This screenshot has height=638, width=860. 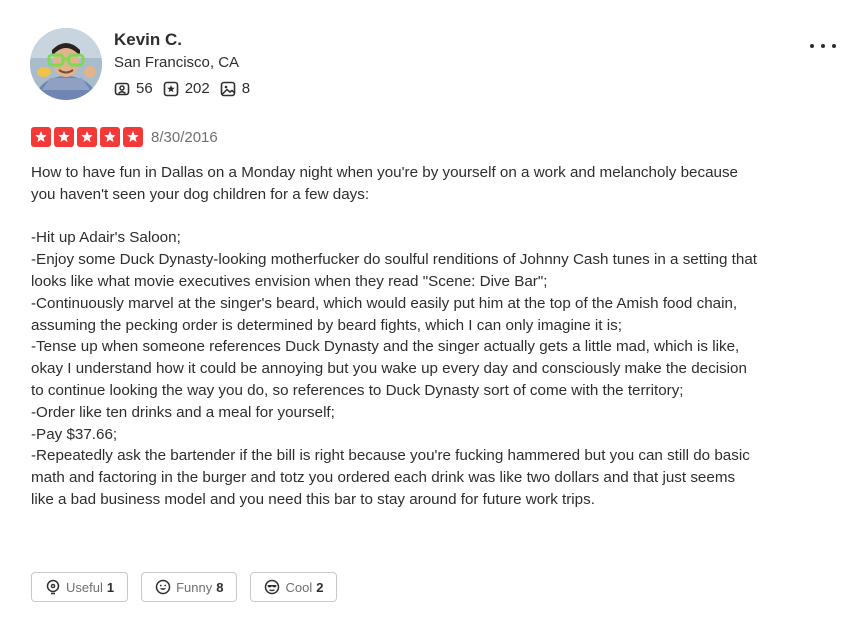 I want to click on review-paragraph: -Hit up Adair's Saloon;, so click(x=106, y=238).